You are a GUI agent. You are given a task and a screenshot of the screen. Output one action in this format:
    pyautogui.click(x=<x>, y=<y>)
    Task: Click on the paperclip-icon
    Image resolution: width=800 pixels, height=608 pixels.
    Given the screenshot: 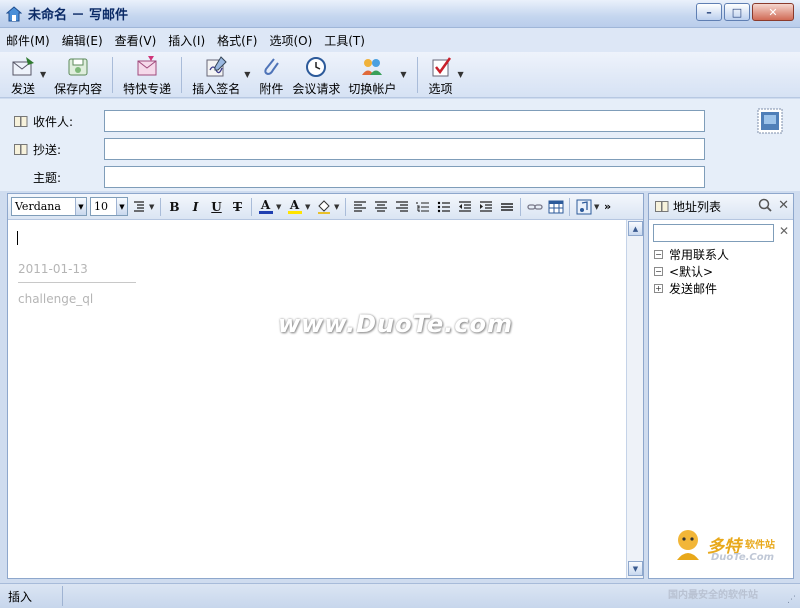 What is the action you would take?
    pyautogui.click(x=272, y=67)
    